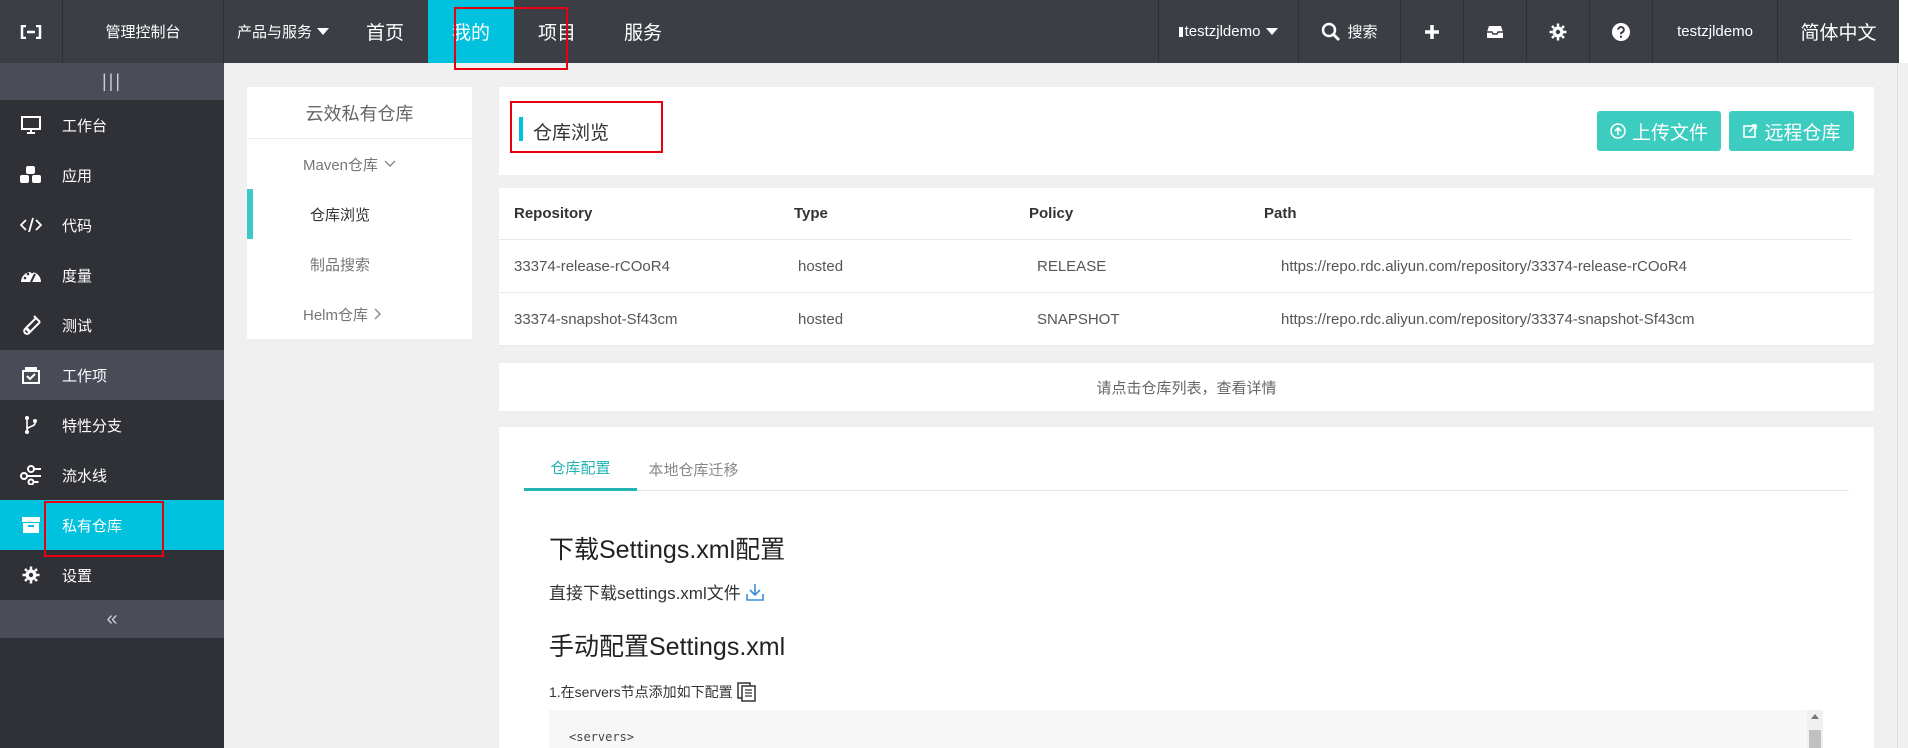  What do you see at coordinates (32, 325) in the screenshot?
I see `test-tube-icon` at bounding box center [32, 325].